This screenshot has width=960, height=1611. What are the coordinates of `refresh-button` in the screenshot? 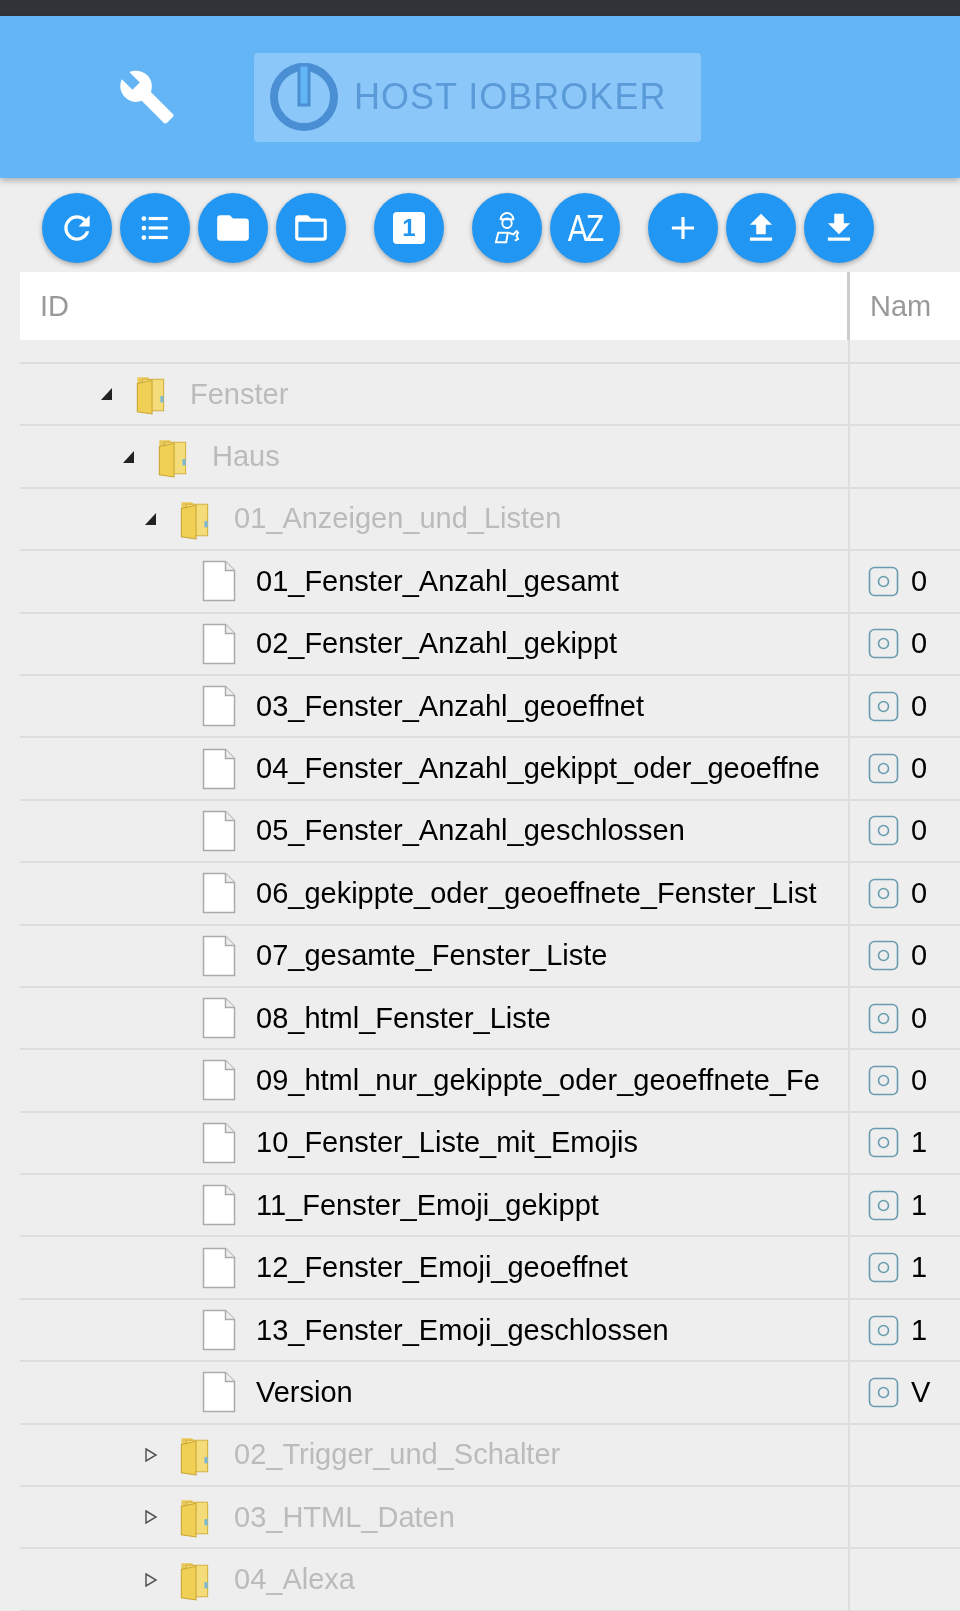 It's located at (77, 228).